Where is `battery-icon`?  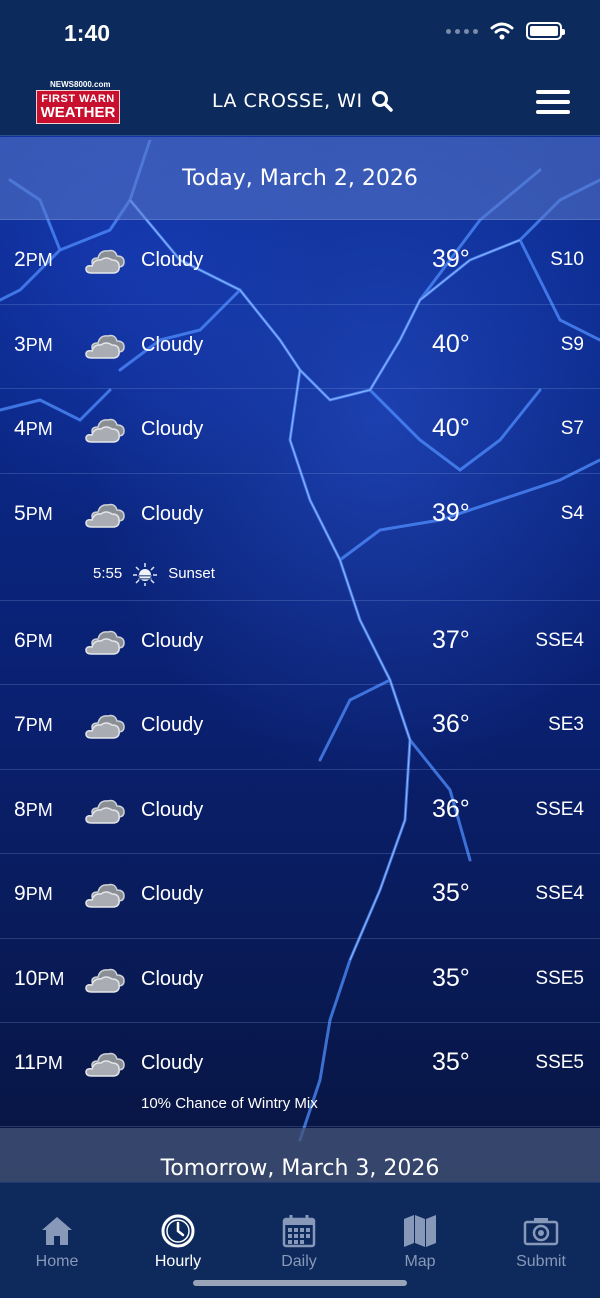
battery-icon is located at coordinates (545, 31).